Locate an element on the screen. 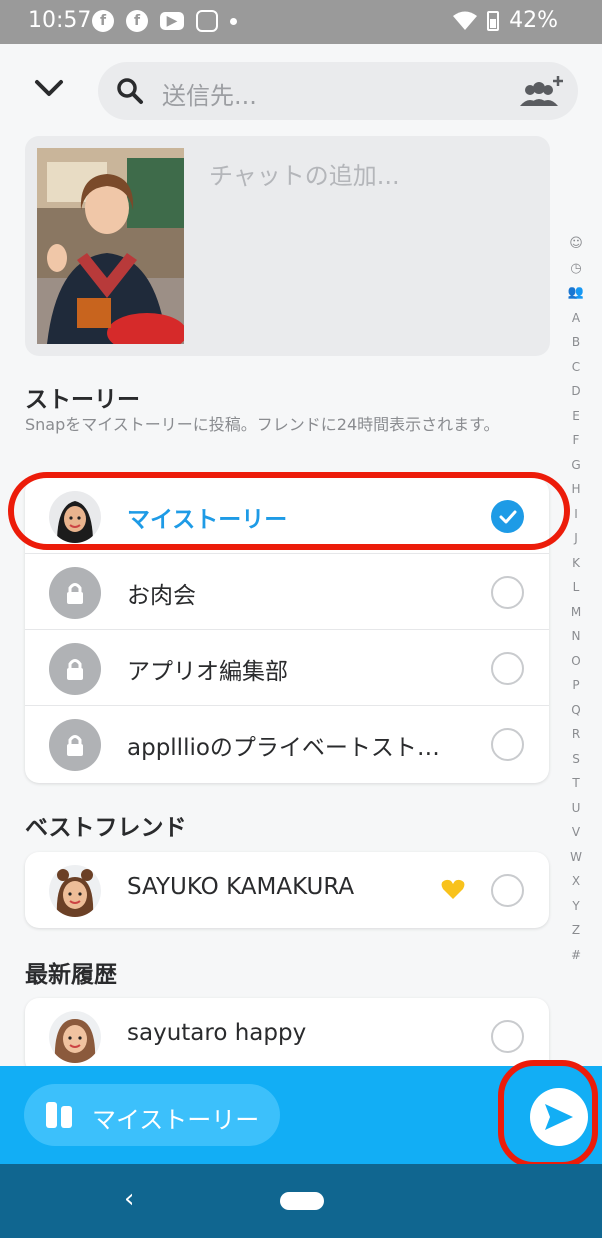 The width and height of the screenshot is (602, 1238). snap-photo is located at coordinates (110, 246).